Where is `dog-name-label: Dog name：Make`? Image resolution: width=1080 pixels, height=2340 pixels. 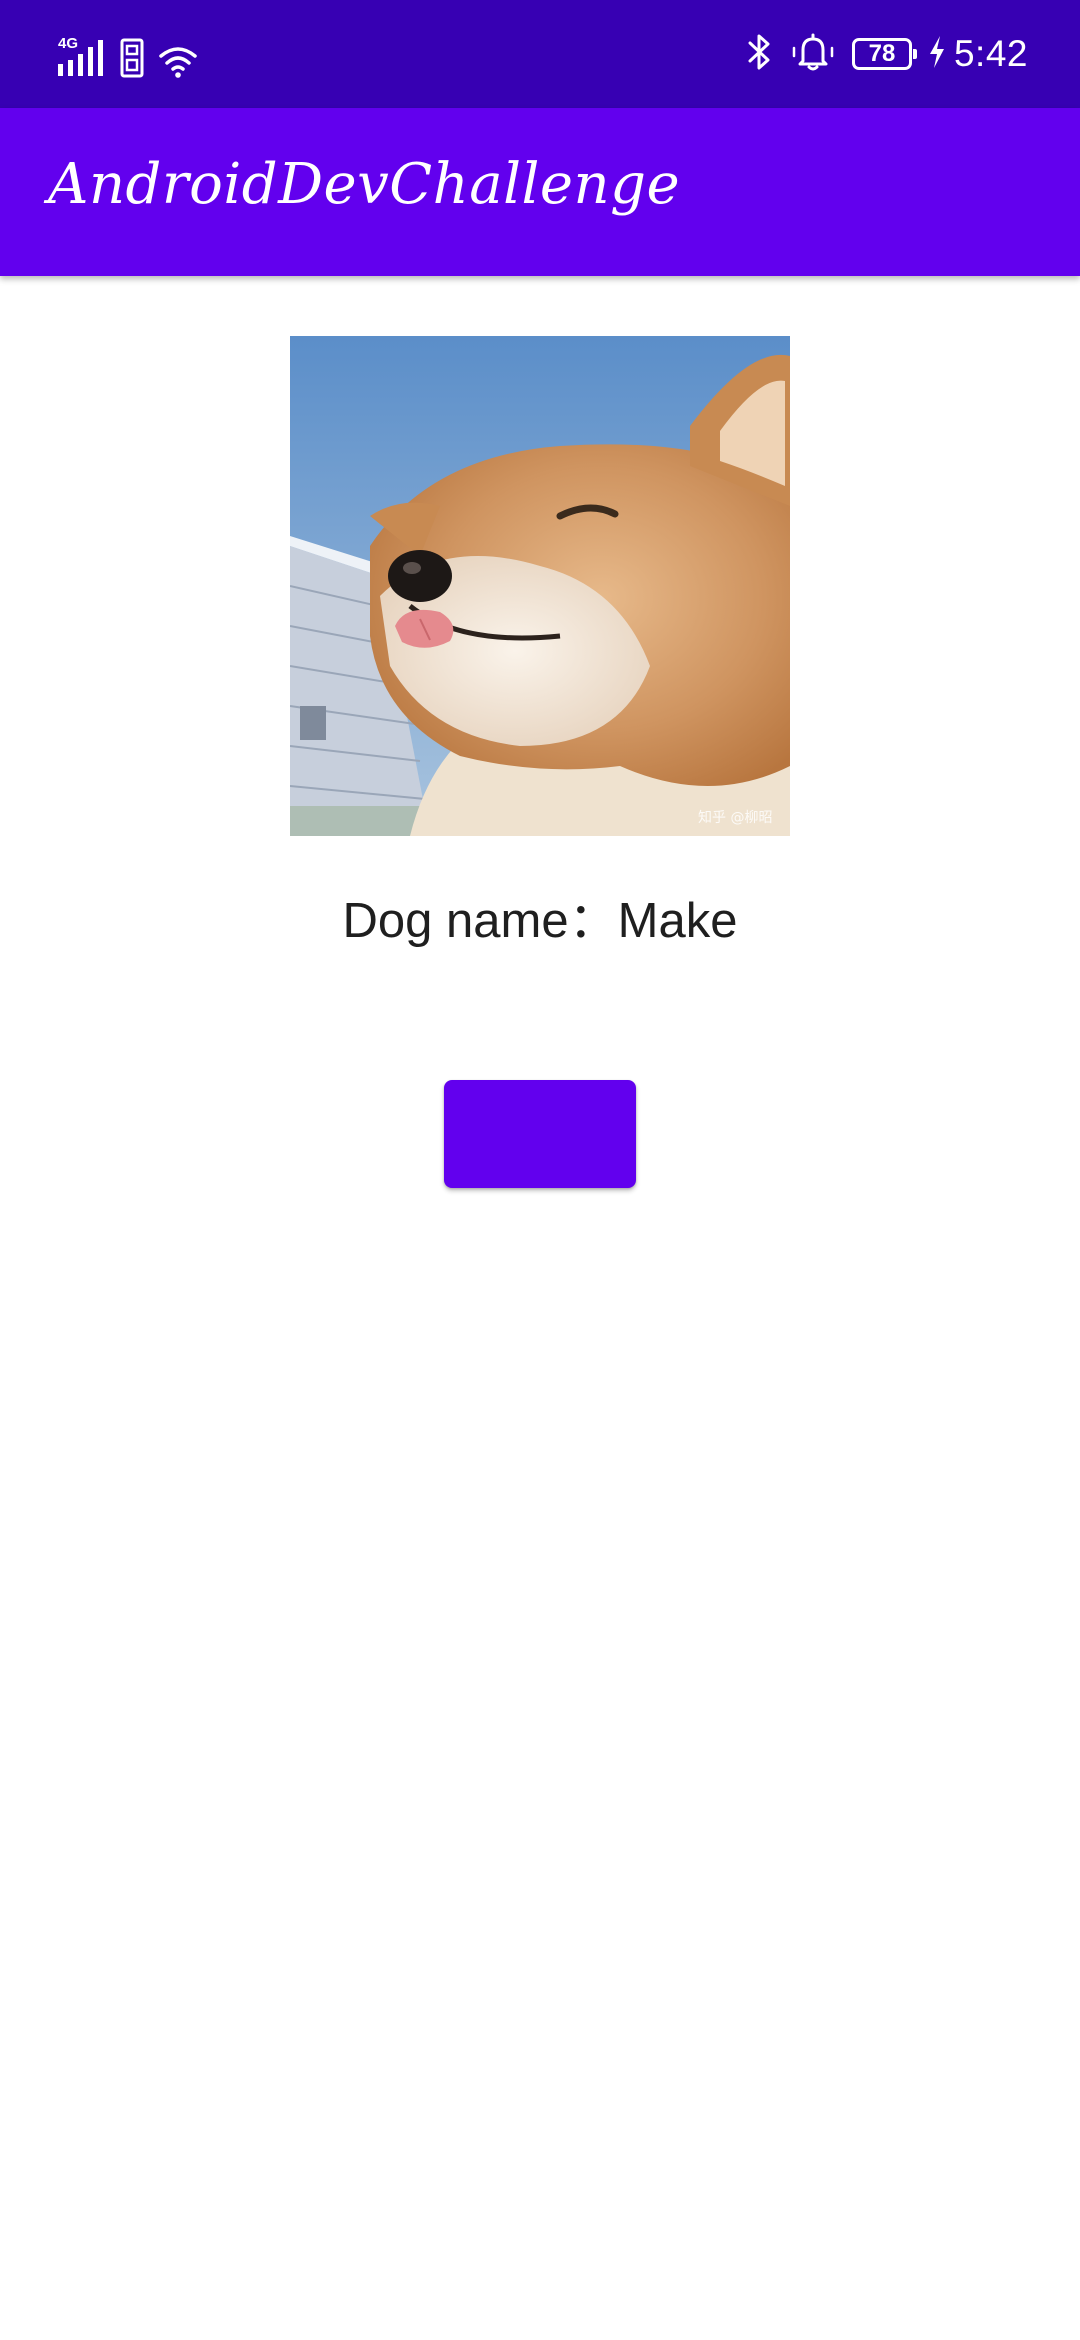 dog-name-label: Dog name：Make is located at coordinates (540, 921).